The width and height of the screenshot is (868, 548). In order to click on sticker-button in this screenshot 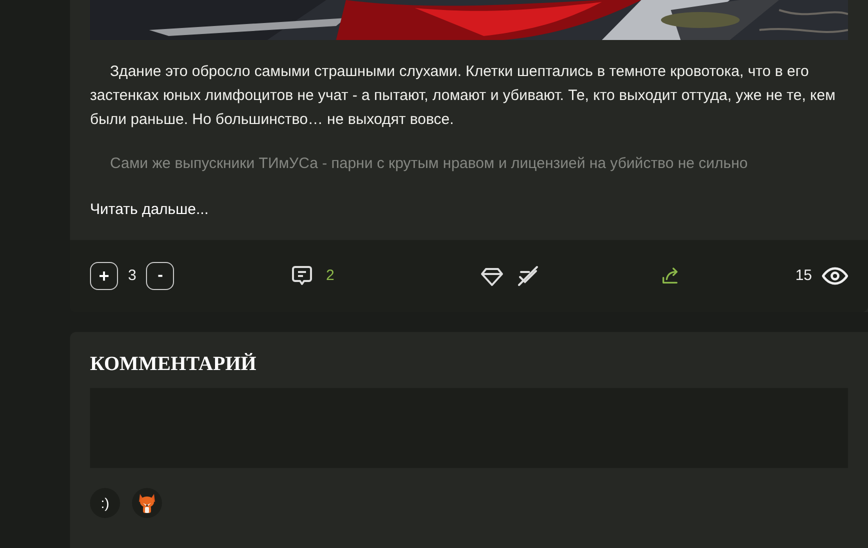, I will do `click(147, 503)`.